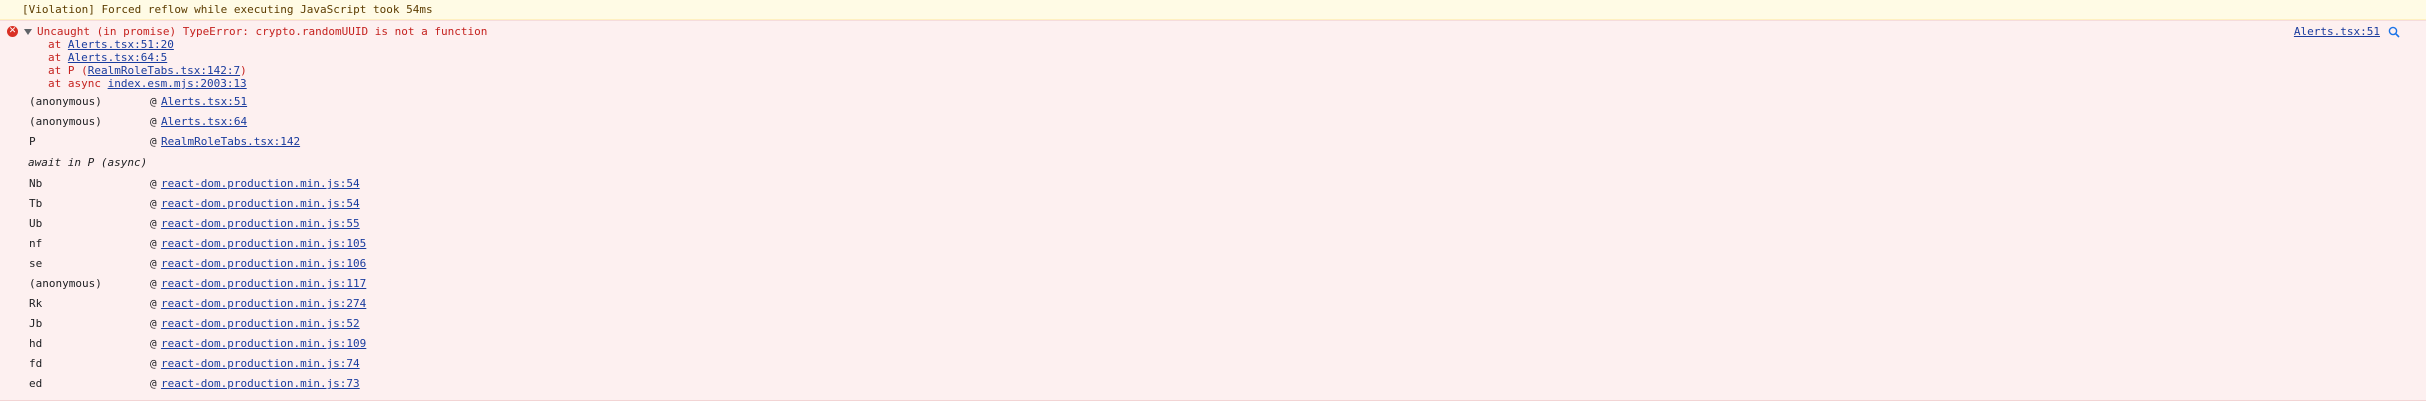  I want to click on trace-row: ed @ react-dom.production.min.js:73, so click(300, 384).